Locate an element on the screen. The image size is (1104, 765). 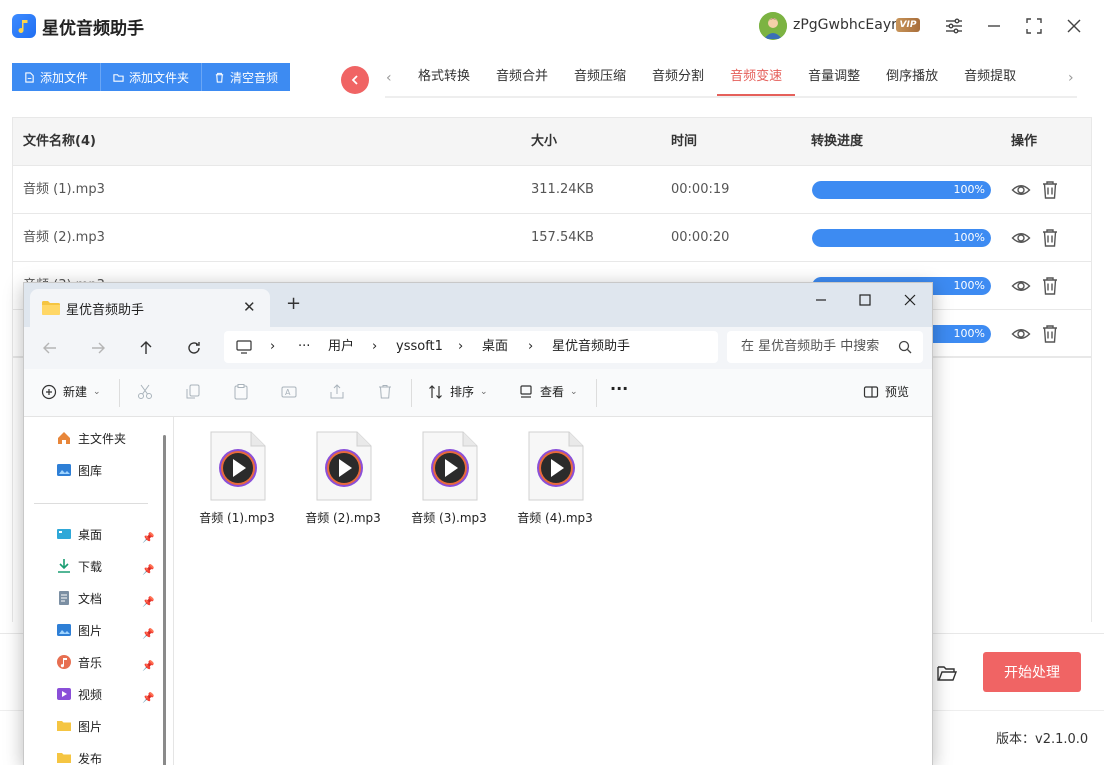
search-icon is located at coordinates (905, 347).